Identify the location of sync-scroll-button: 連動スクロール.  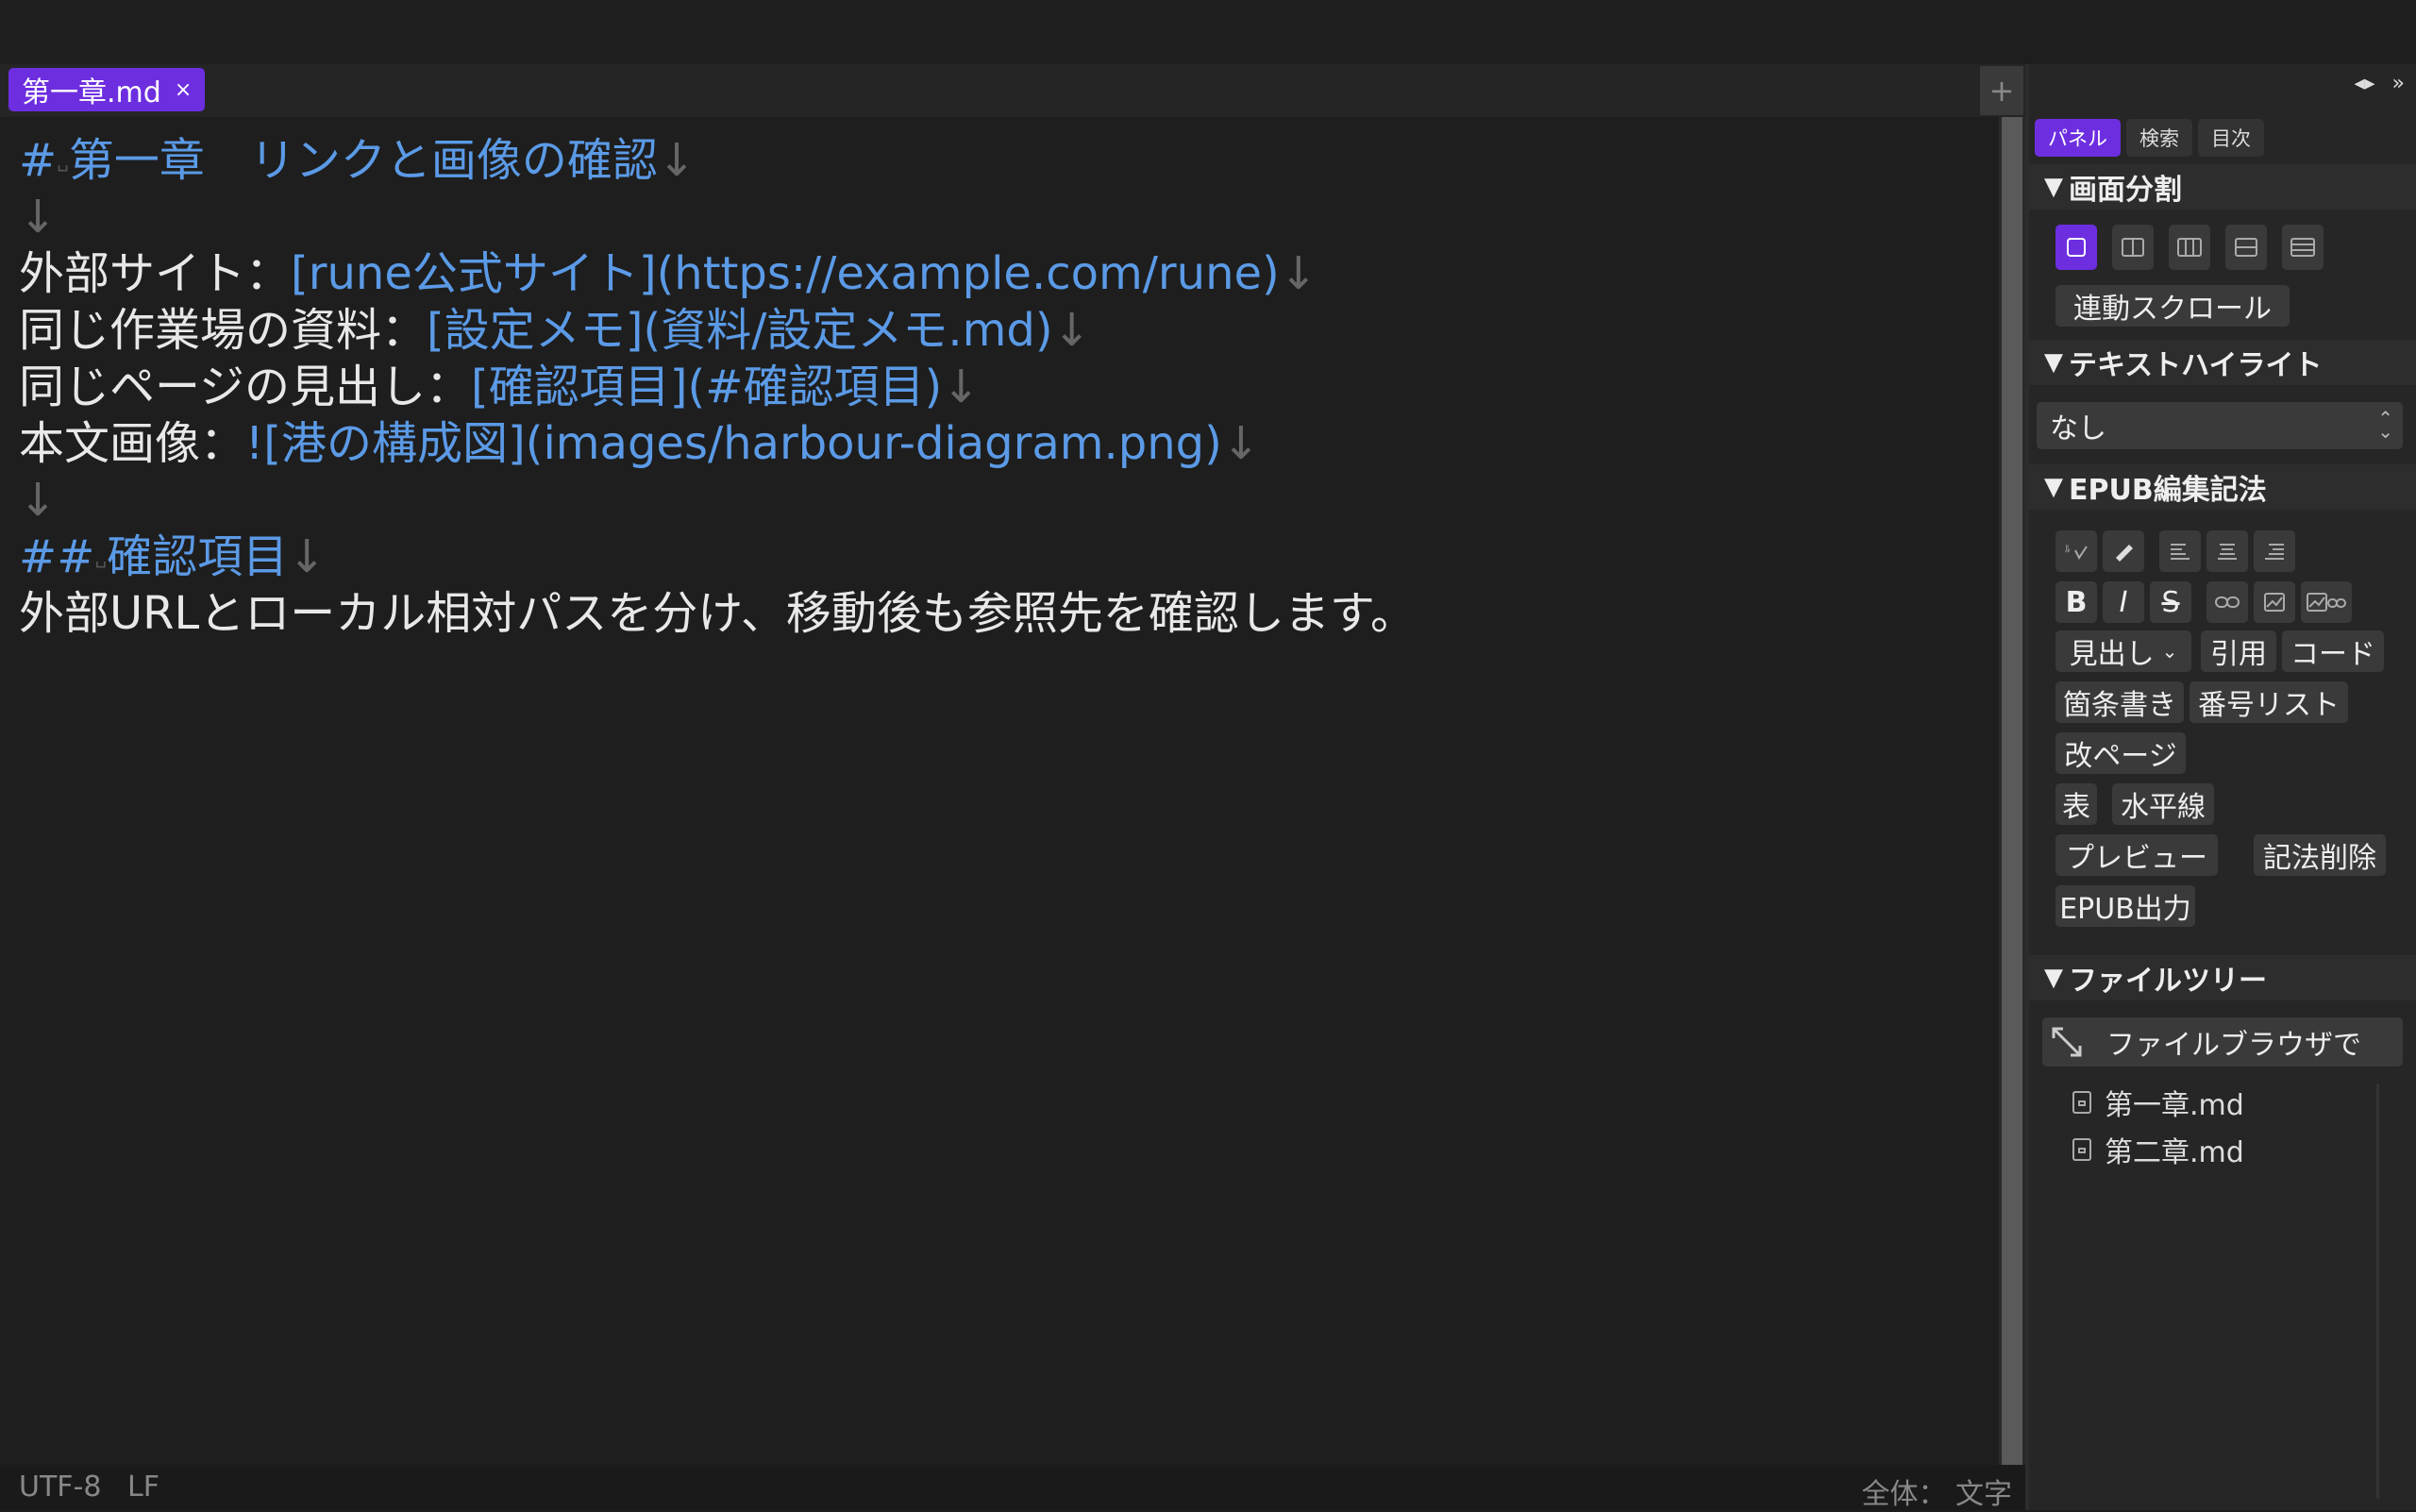
(2172, 306).